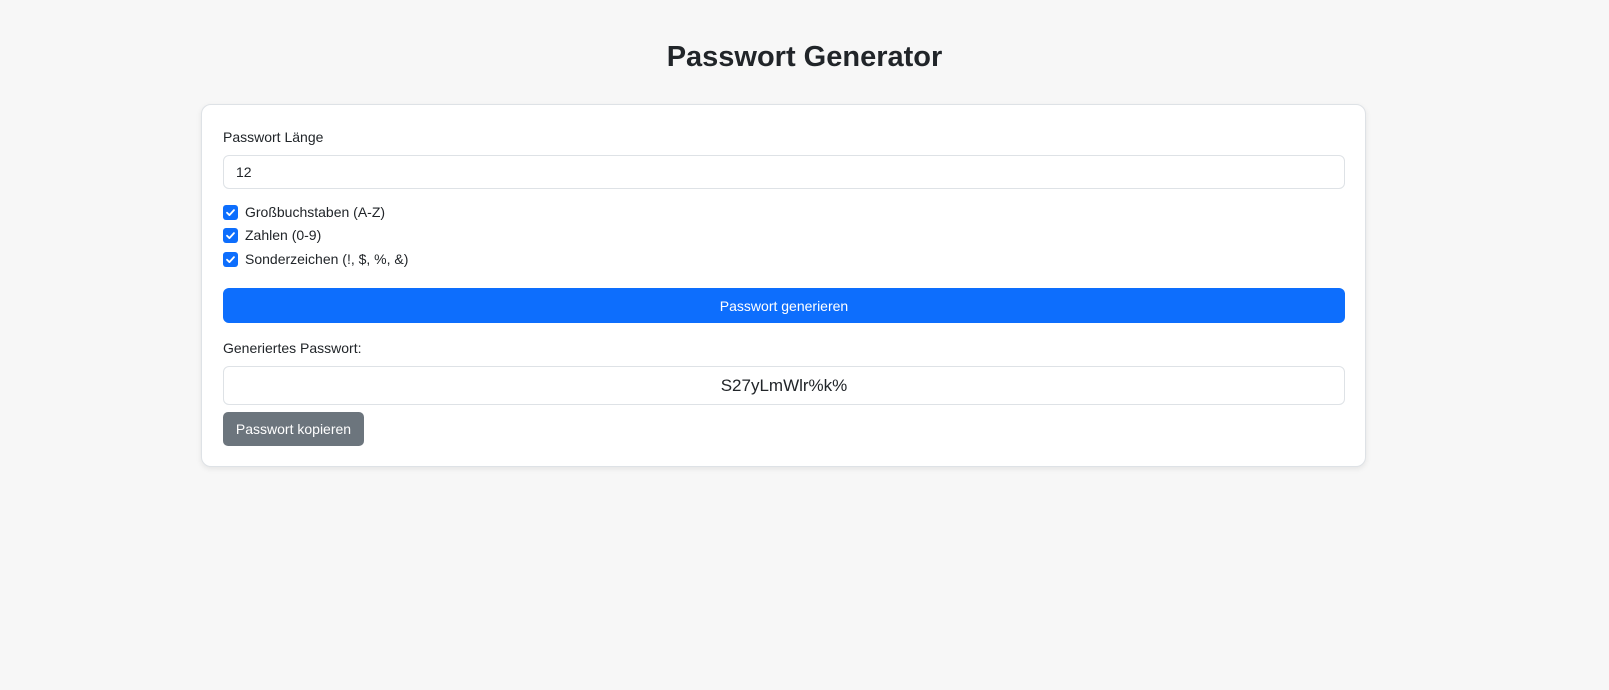 Image resolution: width=1609 pixels, height=690 pixels. What do you see at coordinates (273, 137) in the screenshot?
I see `length-label: Passwort Länge` at bounding box center [273, 137].